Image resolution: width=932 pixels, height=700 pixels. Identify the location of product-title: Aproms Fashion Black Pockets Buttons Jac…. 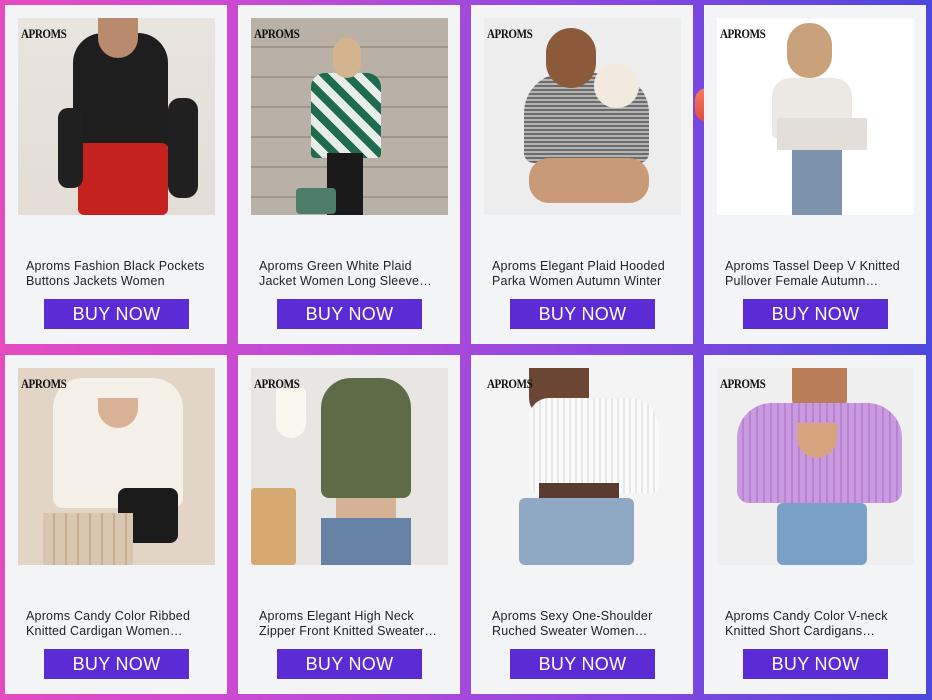
(116, 274).